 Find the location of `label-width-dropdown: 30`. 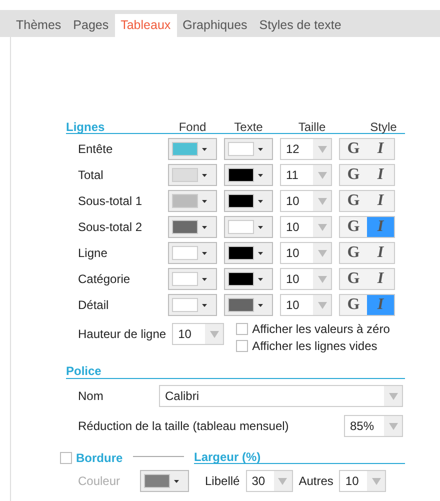

label-width-dropdown: 30 is located at coordinates (269, 481).